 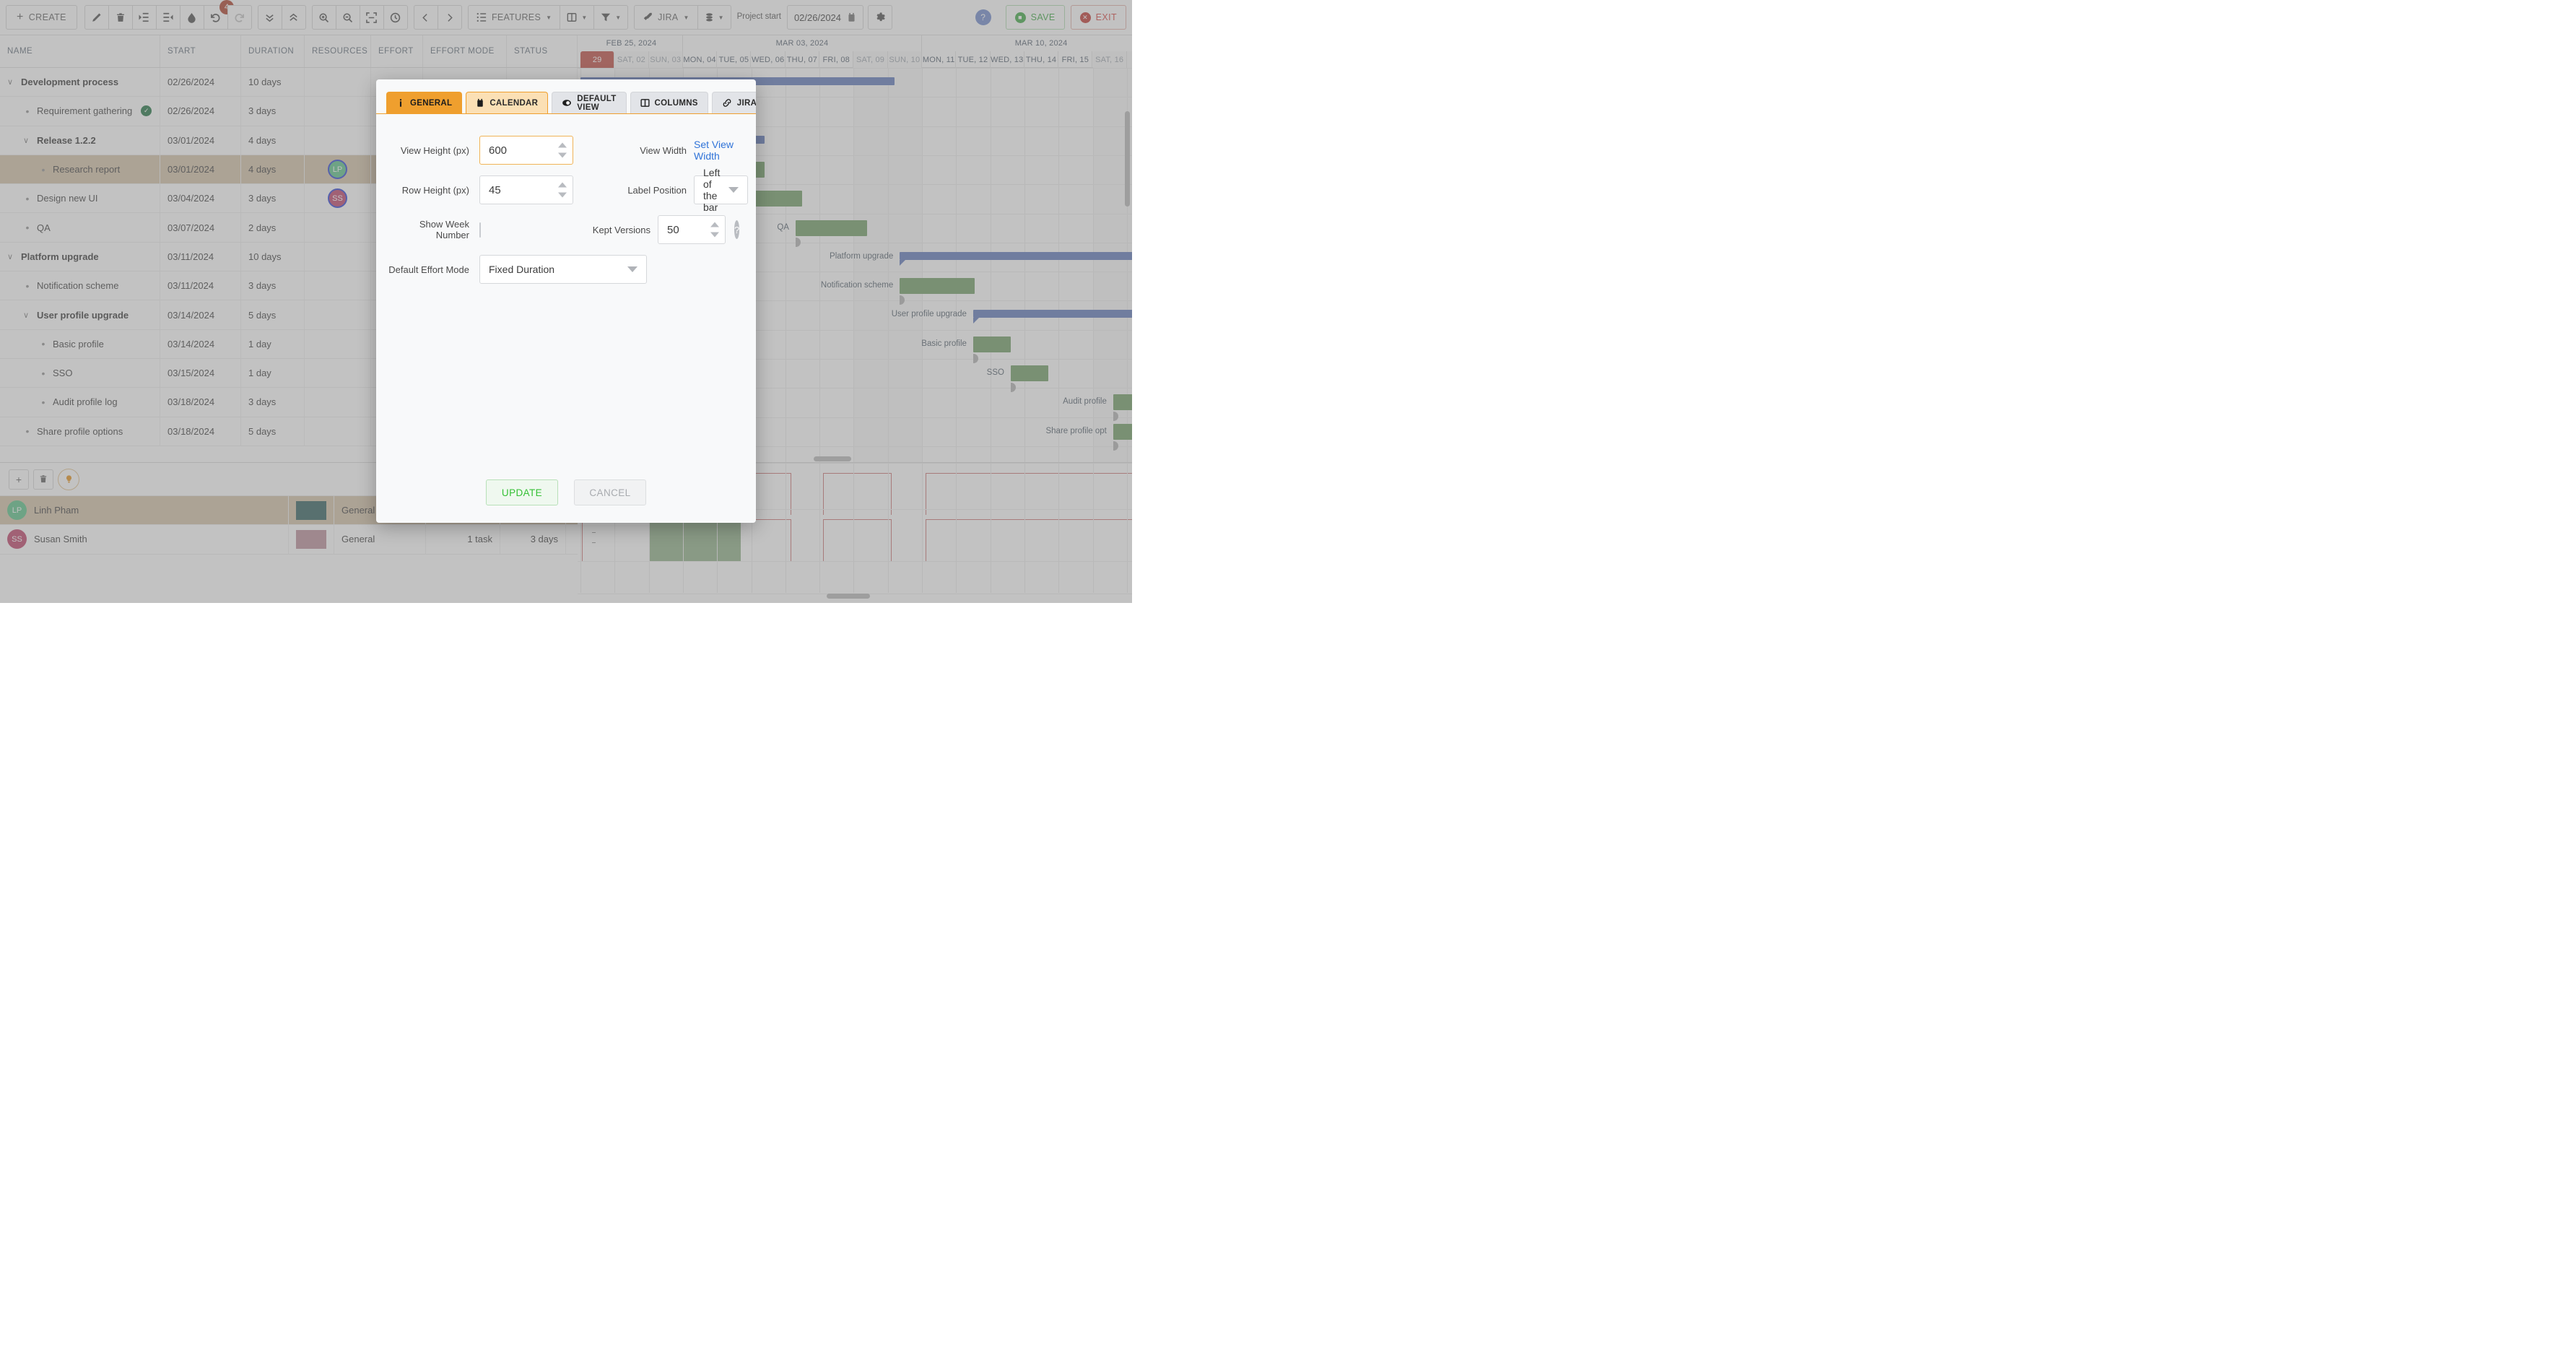 What do you see at coordinates (666, 17) in the screenshot?
I see `jira-button: JIRA ▼` at bounding box center [666, 17].